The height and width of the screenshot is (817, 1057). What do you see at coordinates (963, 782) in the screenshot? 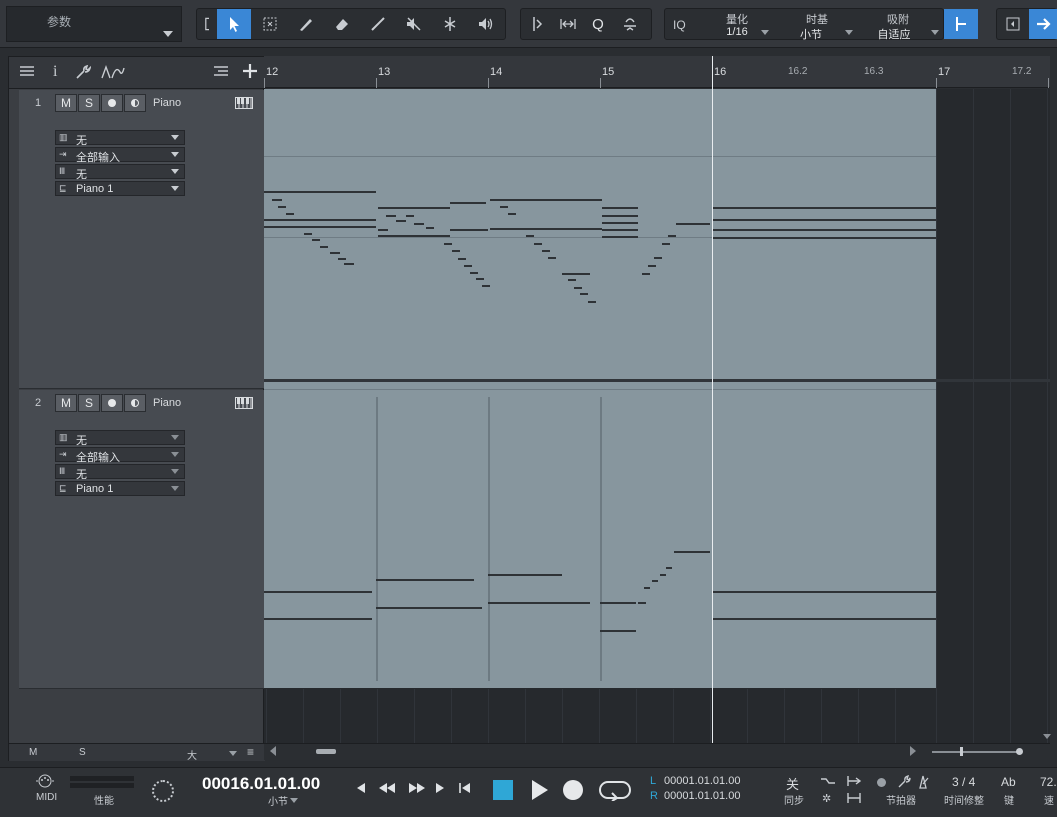
I see `time-signature-value: 3 / 4` at bounding box center [963, 782].